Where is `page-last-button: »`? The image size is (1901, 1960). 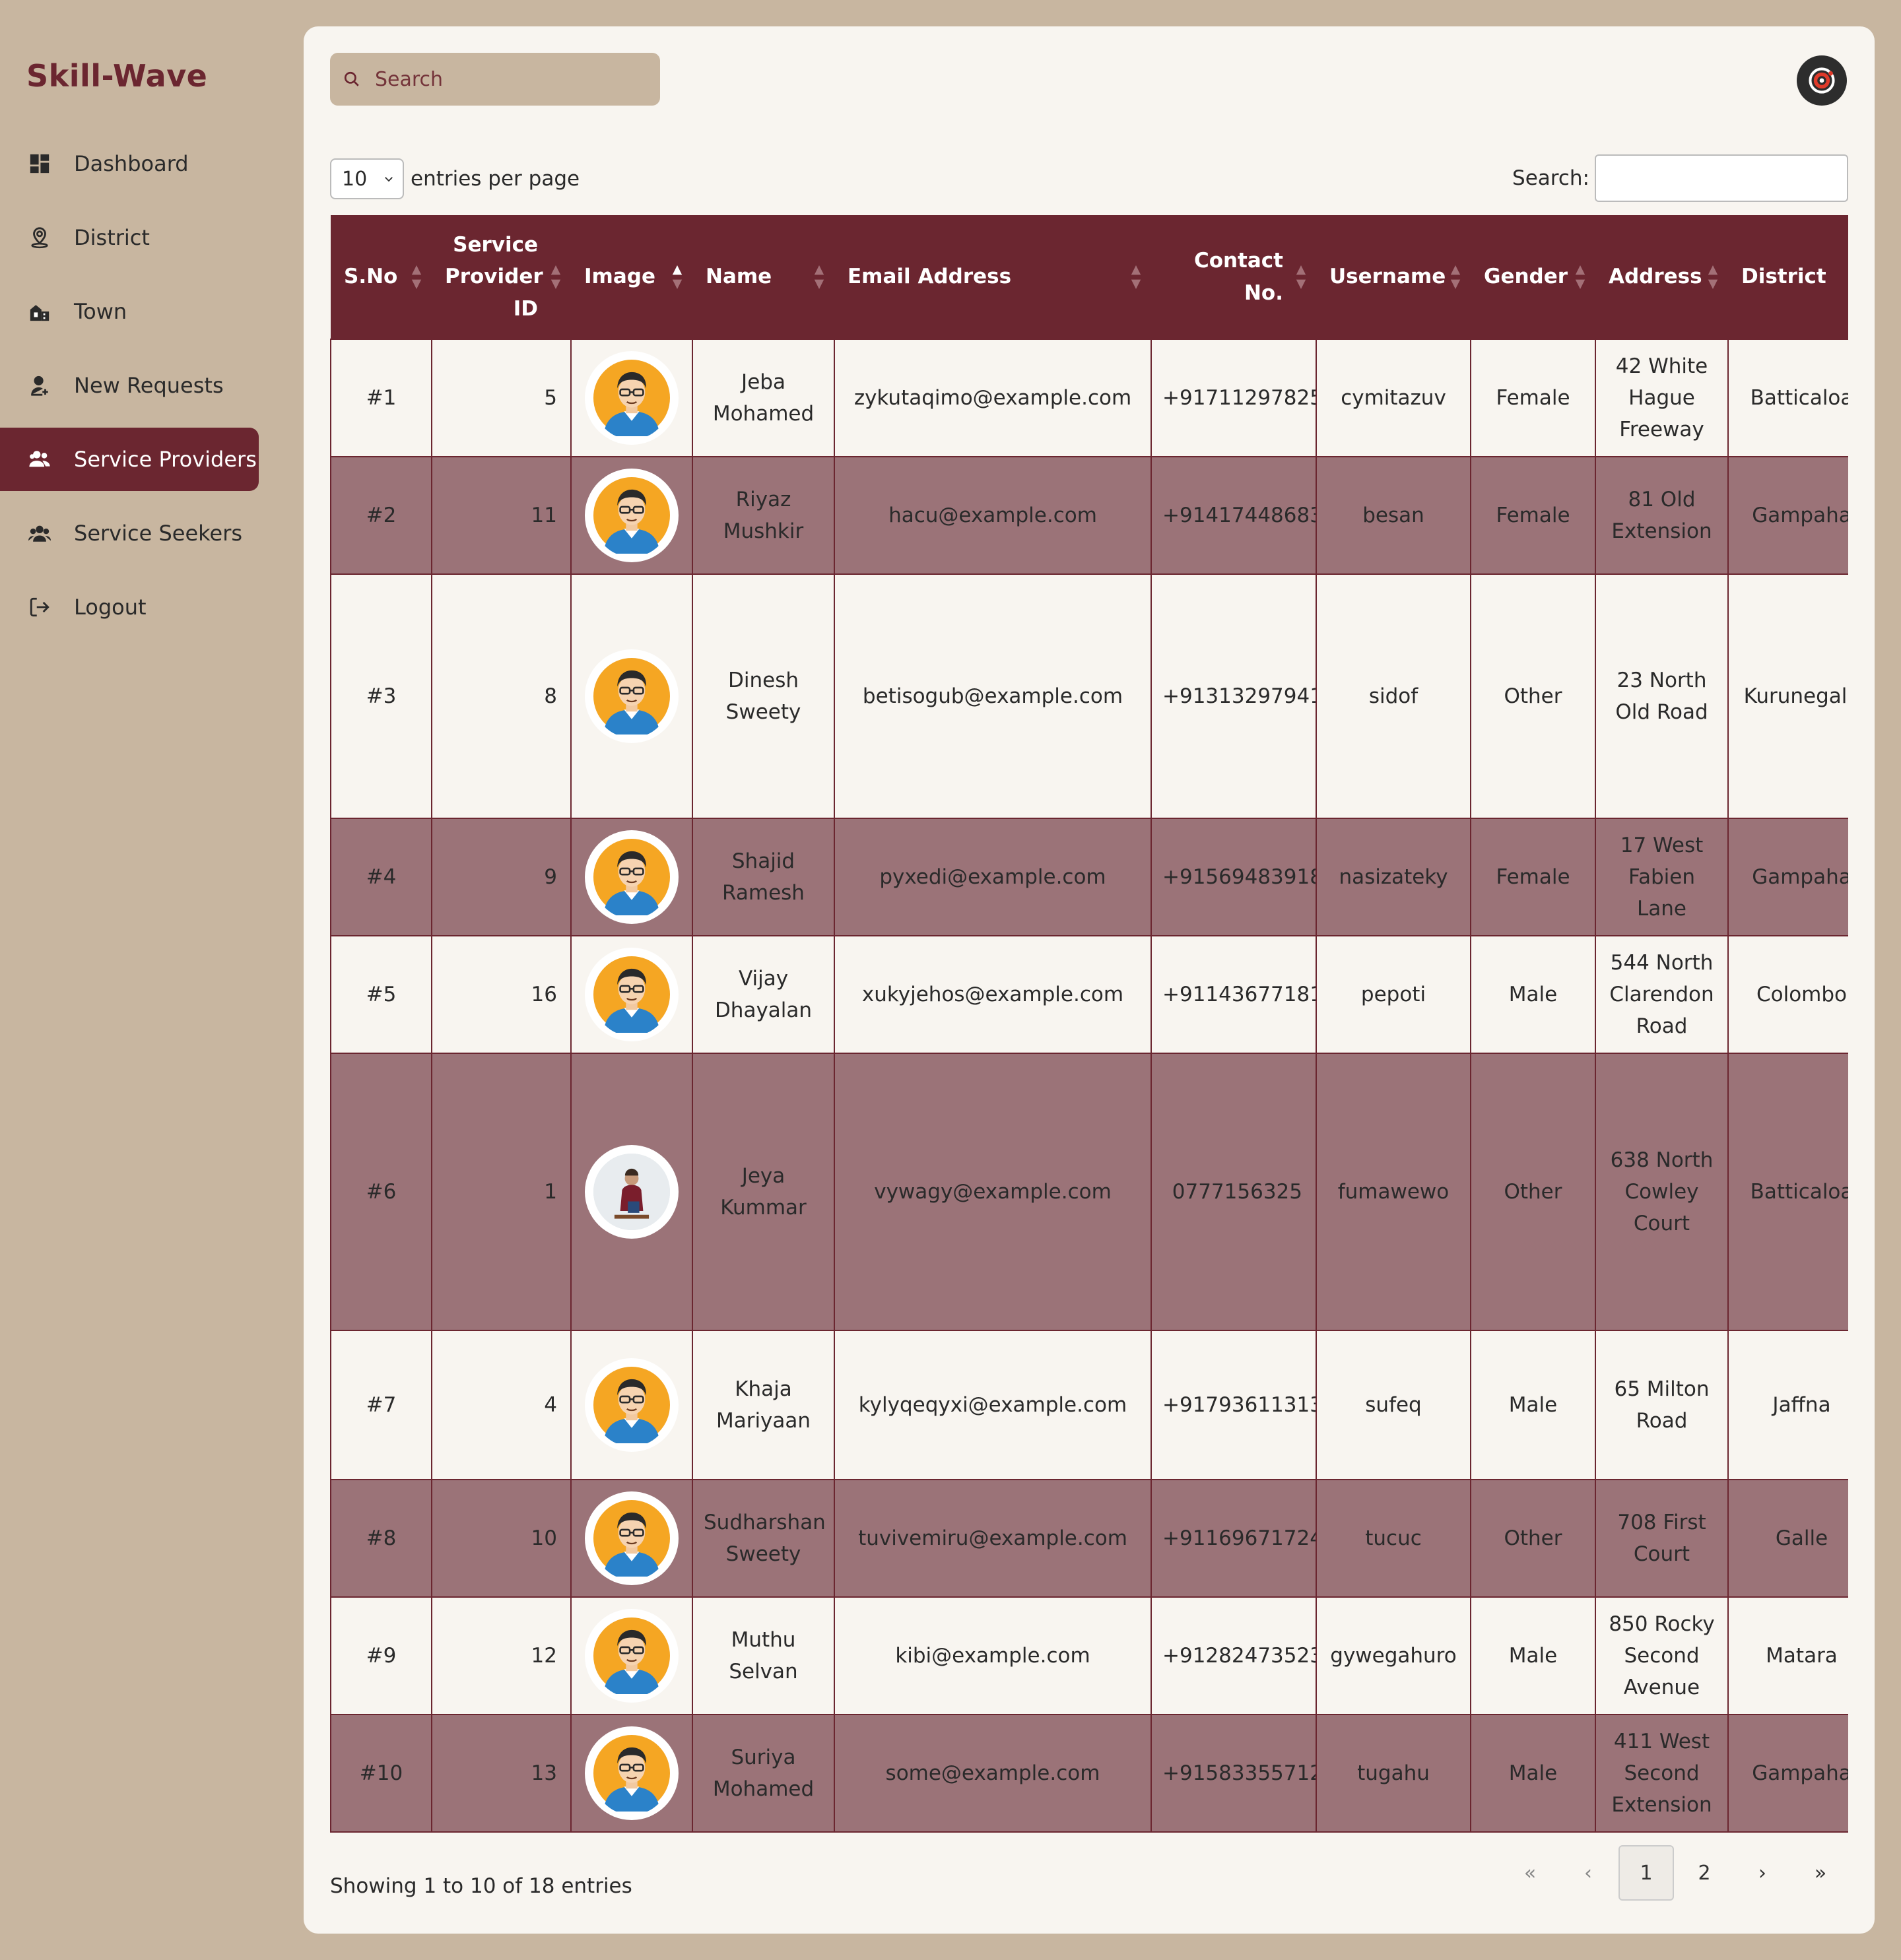 page-last-button: » is located at coordinates (1821, 1873).